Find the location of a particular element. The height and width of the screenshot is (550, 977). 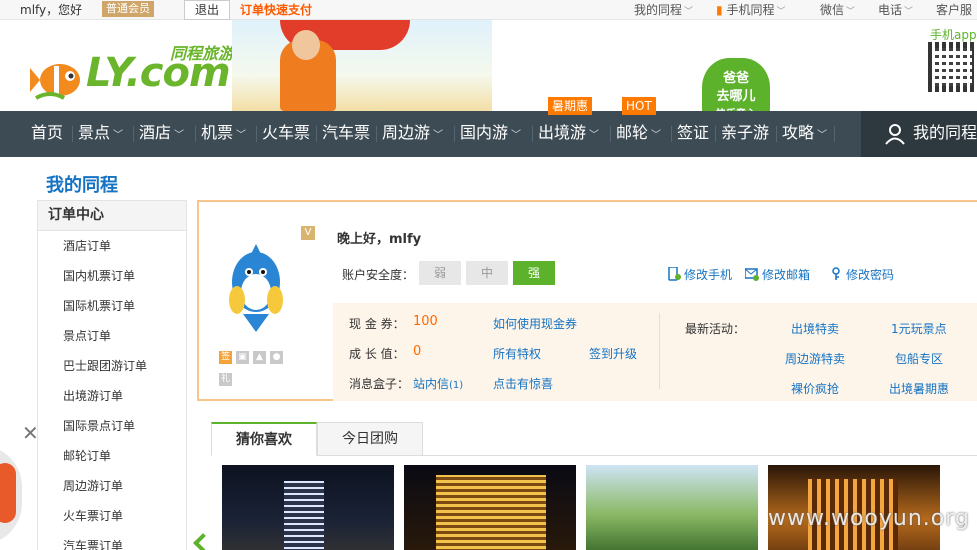

nav-guide: 攻略 ﹀ is located at coordinates (804, 134).